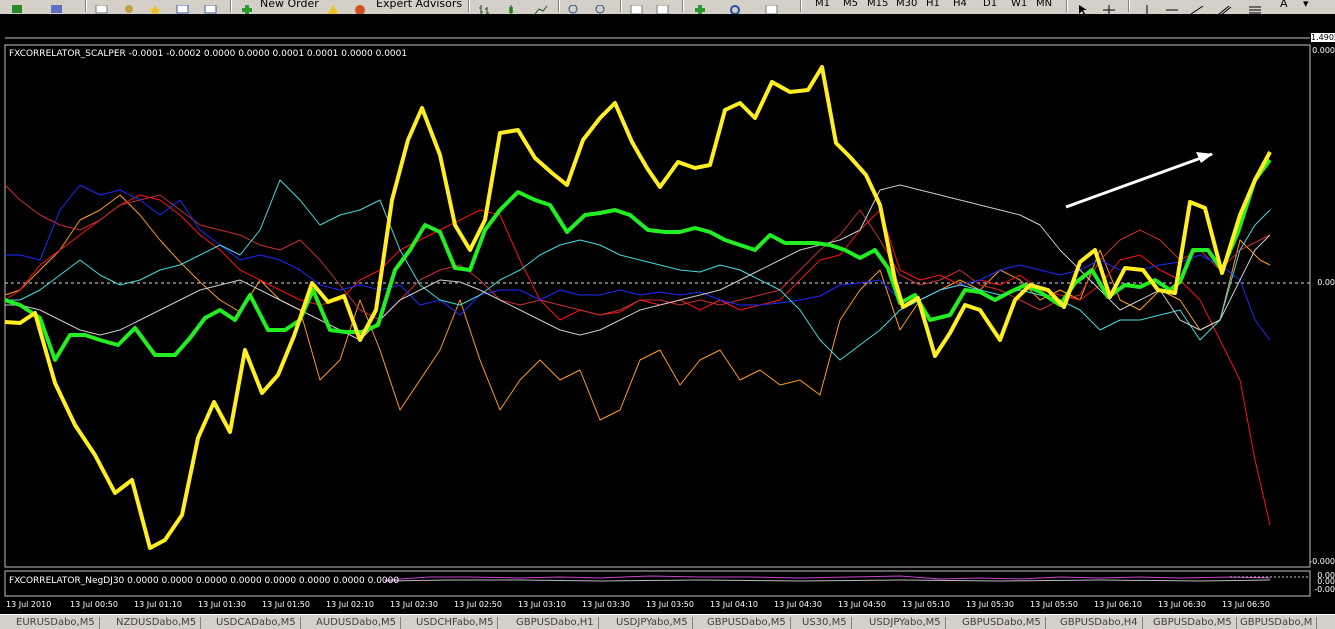 The width and height of the screenshot is (1335, 629). Describe the element at coordinates (1323, 50) in the screenshot. I see `scale-top-label: 0.000` at that location.